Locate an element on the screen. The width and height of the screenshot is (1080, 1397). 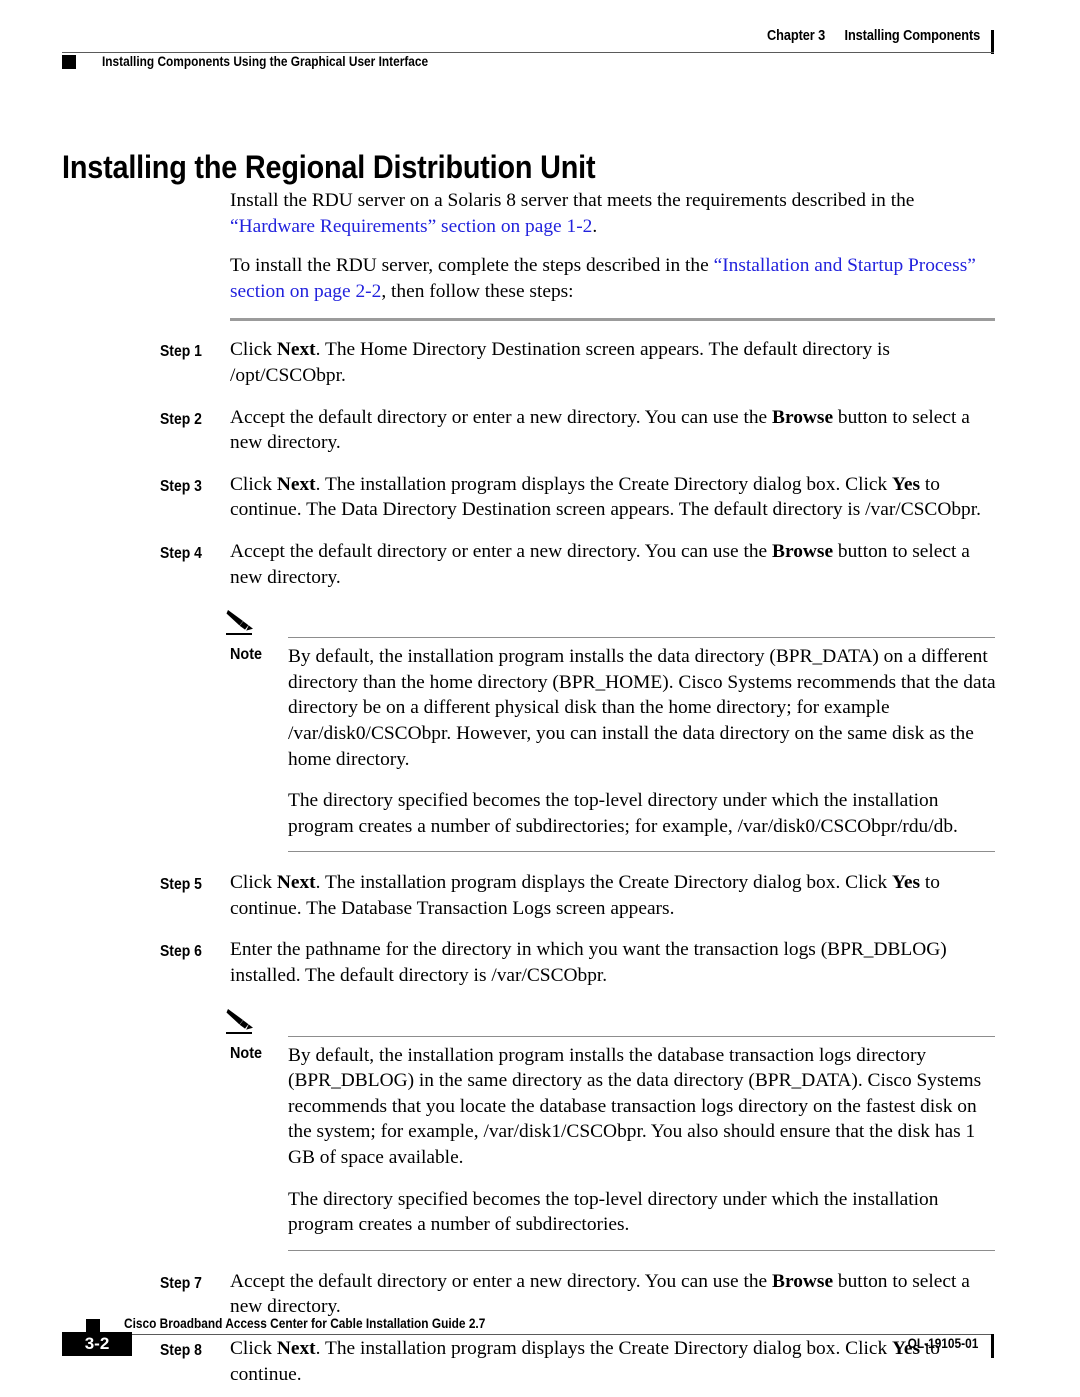
intro-p2-text-2: , then follow these steps: is located at coordinates (477, 291).